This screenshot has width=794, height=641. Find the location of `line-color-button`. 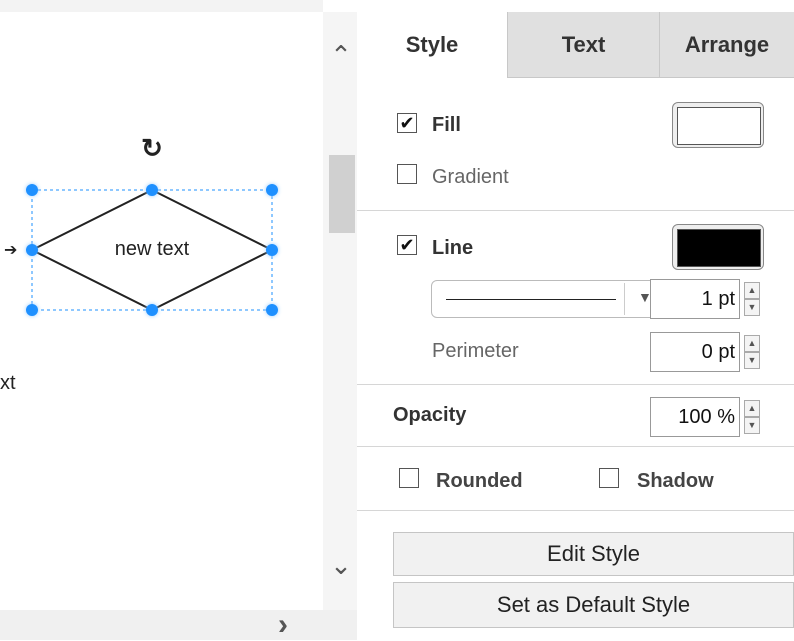

line-color-button is located at coordinates (718, 247).